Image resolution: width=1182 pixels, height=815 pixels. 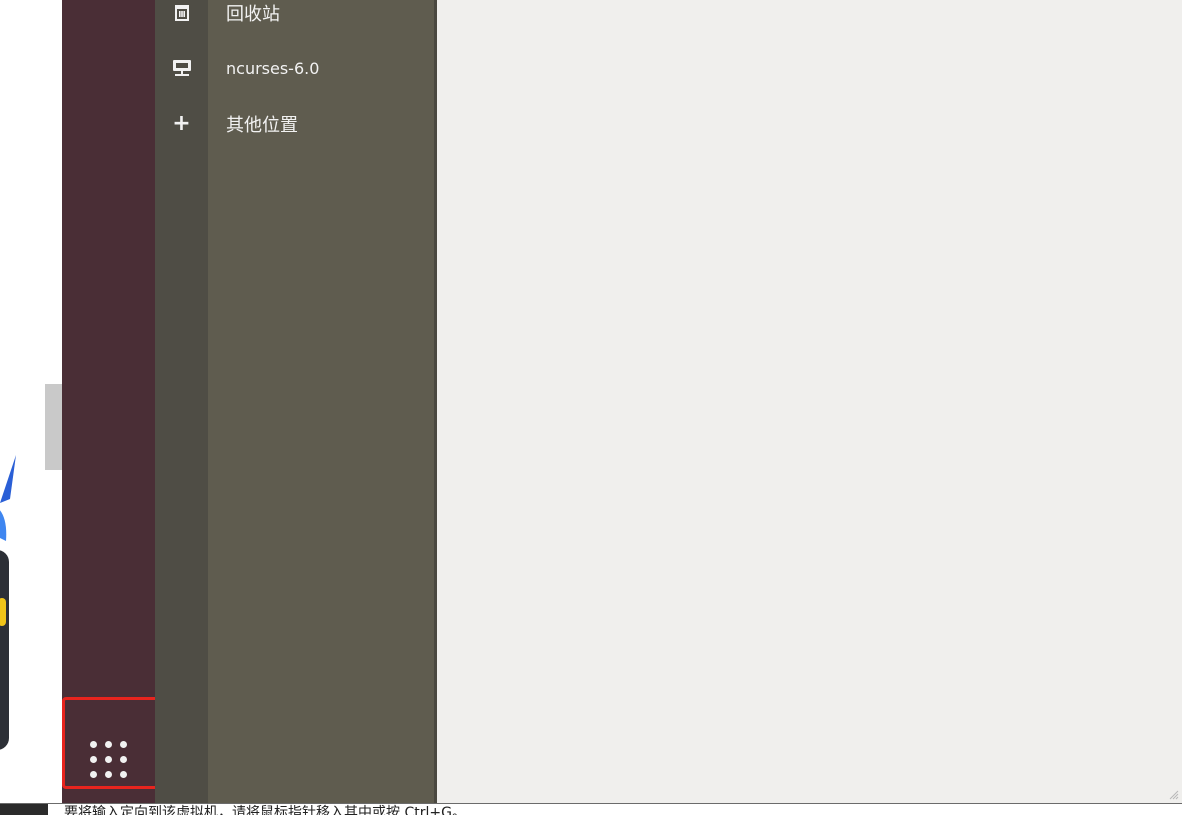 What do you see at coordinates (108, 401) in the screenshot?
I see `ubuntu-launcher` at bounding box center [108, 401].